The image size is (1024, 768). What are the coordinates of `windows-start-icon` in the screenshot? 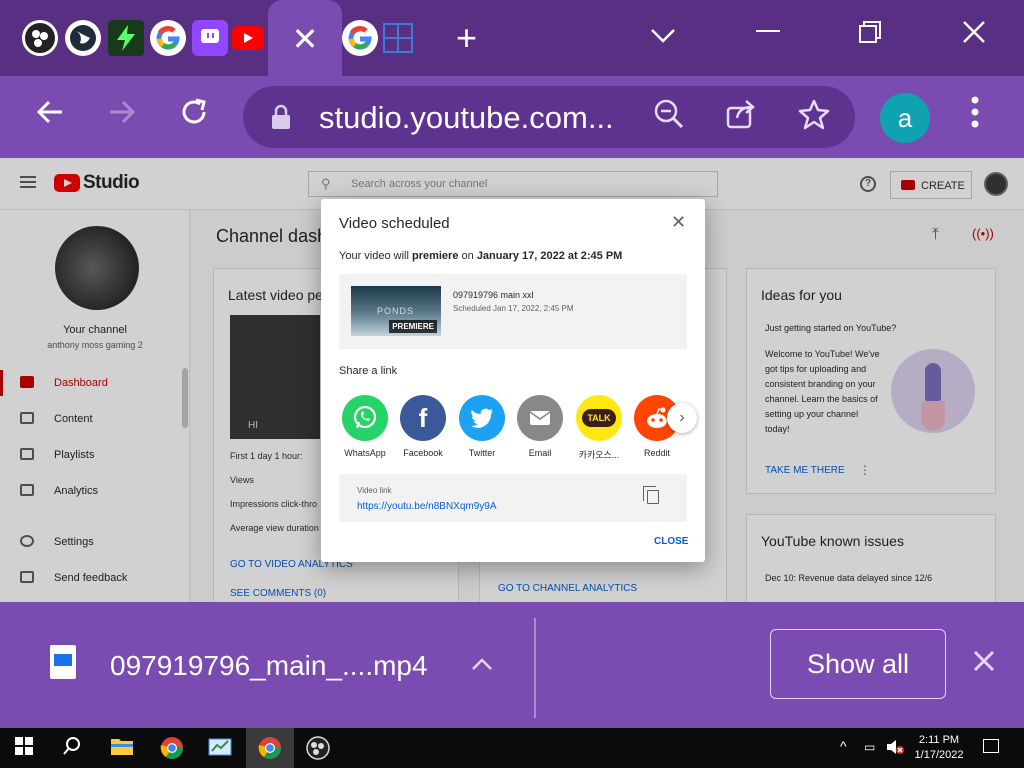 It's located at (26, 748).